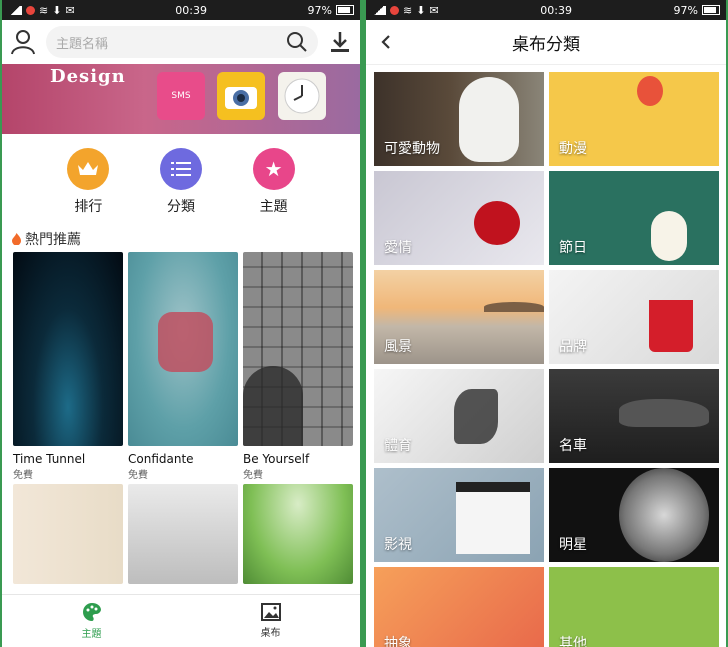  I want to click on category-label: 愛情, so click(398, 248).